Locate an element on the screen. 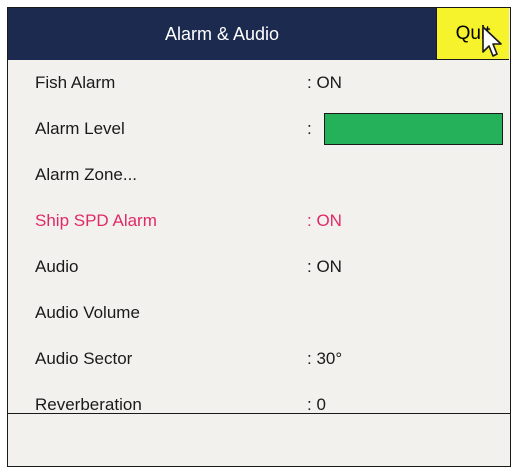  dialog-title: Alarm & Audio is located at coordinates (222, 34).